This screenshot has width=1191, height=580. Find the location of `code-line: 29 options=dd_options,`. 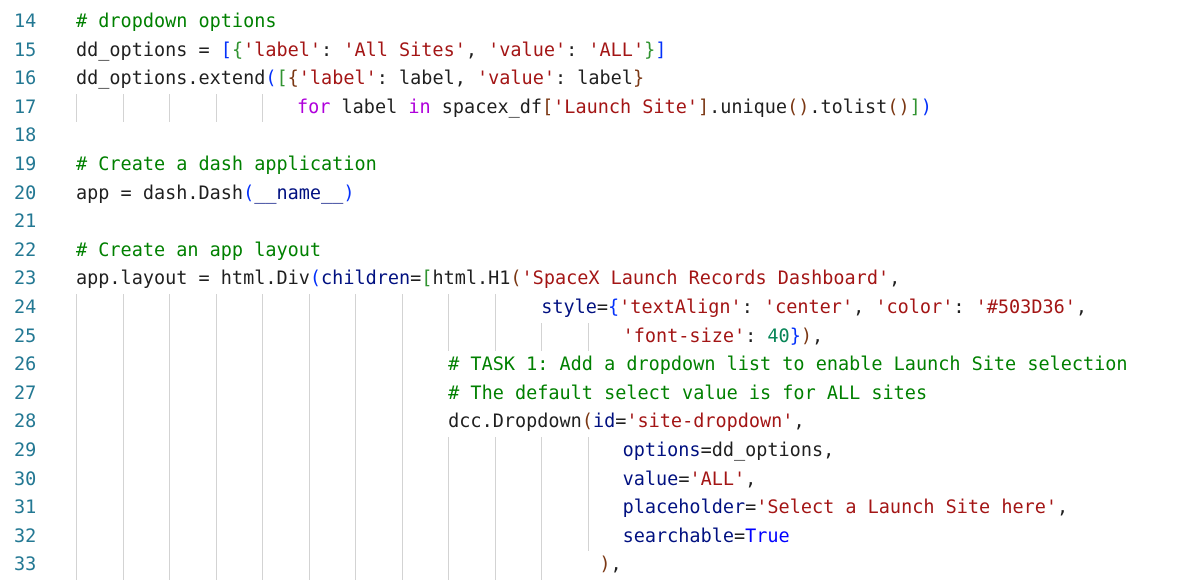

code-line: 29 options=dd_options, is located at coordinates (595, 451).